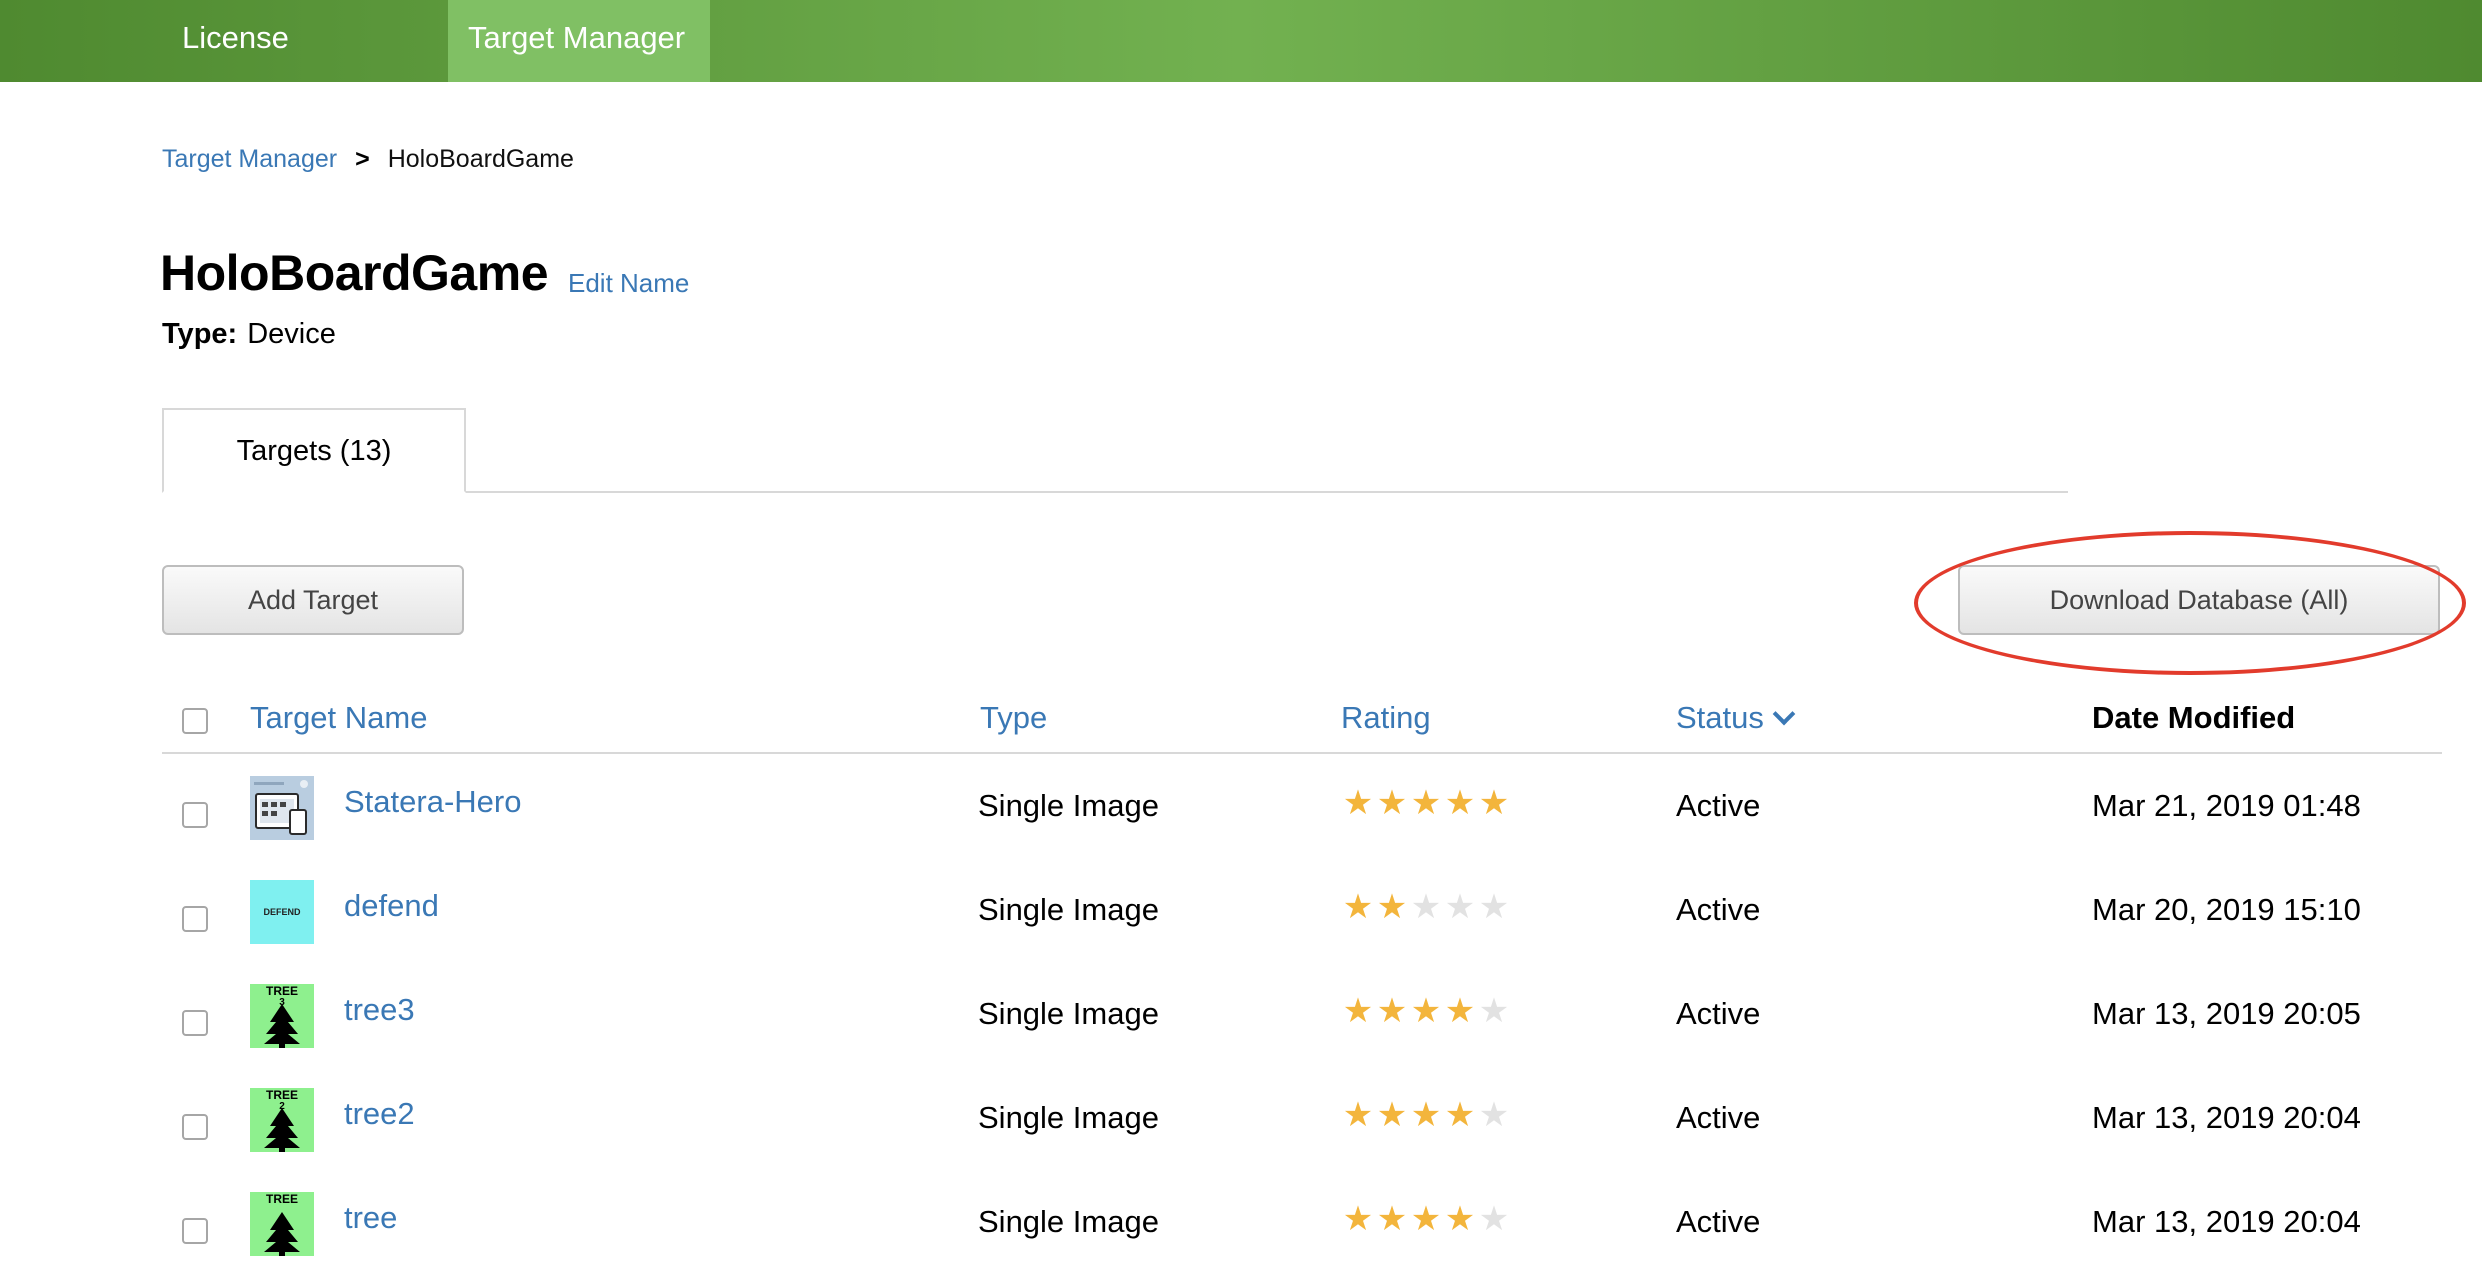 The width and height of the screenshot is (2482, 1282). What do you see at coordinates (291, 334) in the screenshot?
I see `type-value: Device` at bounding box center [291, 334].